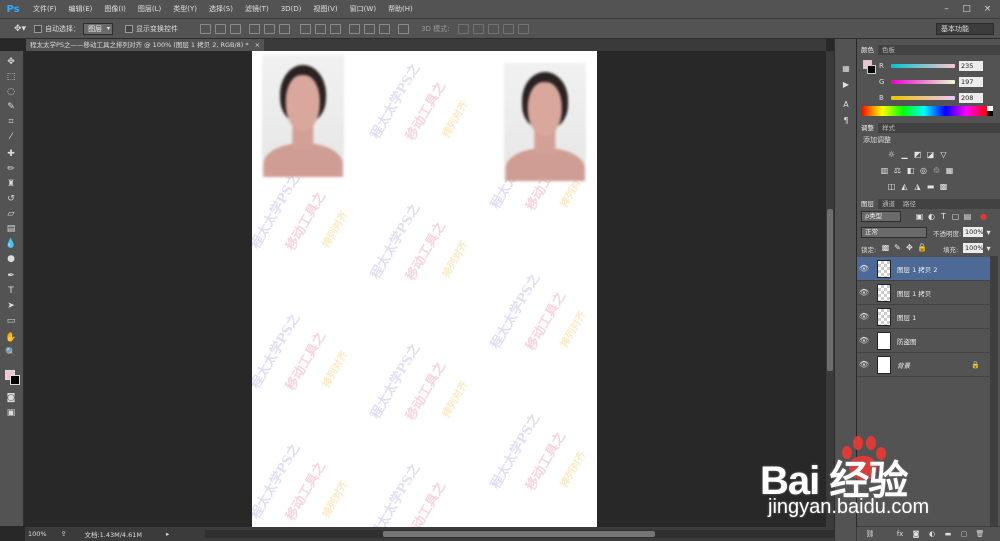 The width and height of the screenshot is (1000, 541). Describe the element at coordinates (20, 29) in the screenshot. I see `move-tool-preset-icon: ✥▾` at that location.